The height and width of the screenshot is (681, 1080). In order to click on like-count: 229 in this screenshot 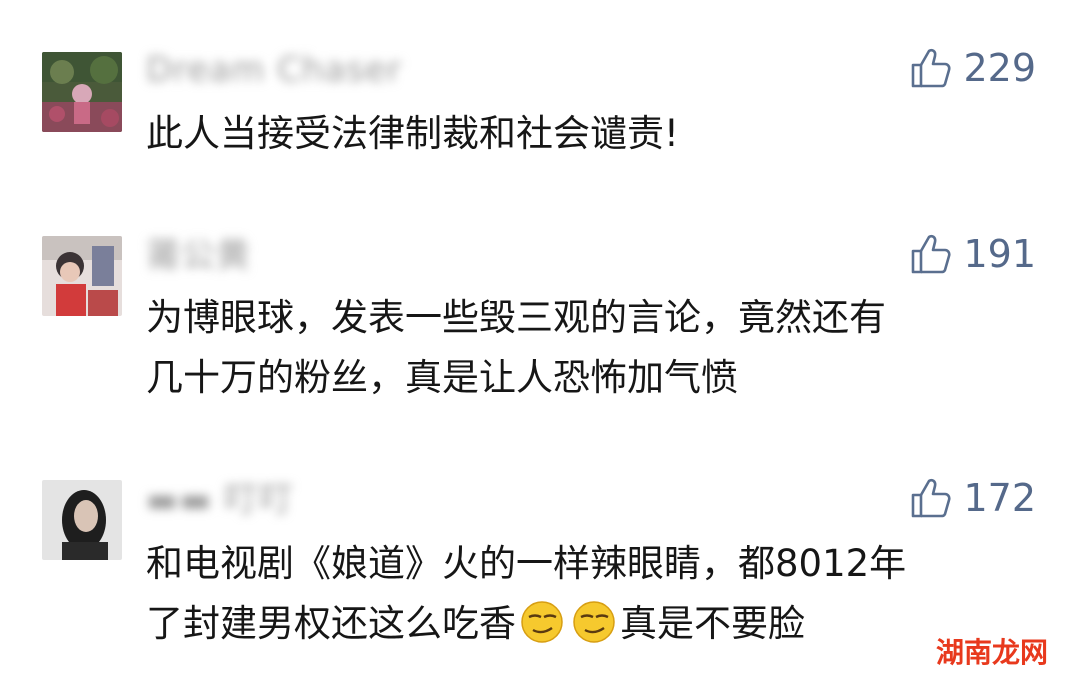, I will do `click(999, 68)`.